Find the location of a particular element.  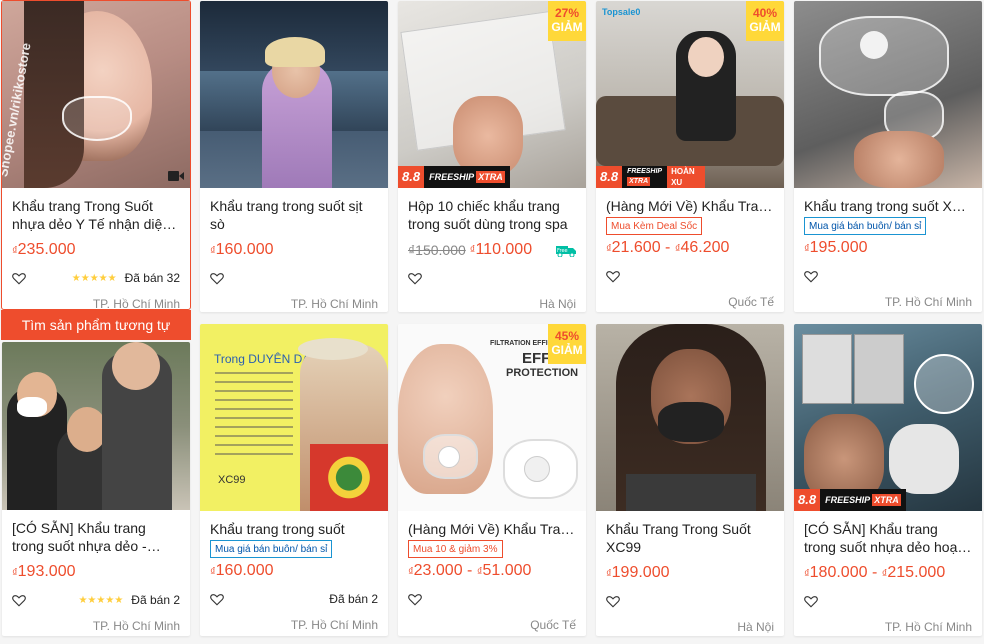

price-value: 180.000 is located at coordinates (838, 572).